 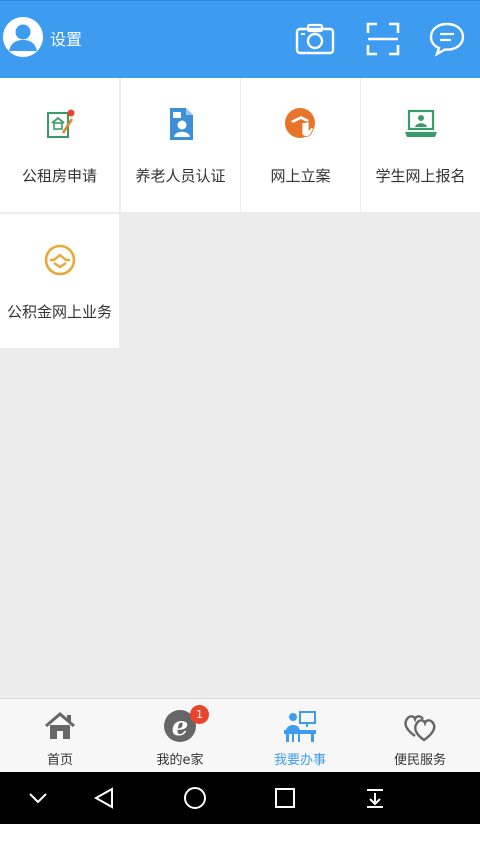 What do you see at coordinates (375, 798) in the screenshot?
I see `notification-pull-icon` at bounding box center [375, 798].